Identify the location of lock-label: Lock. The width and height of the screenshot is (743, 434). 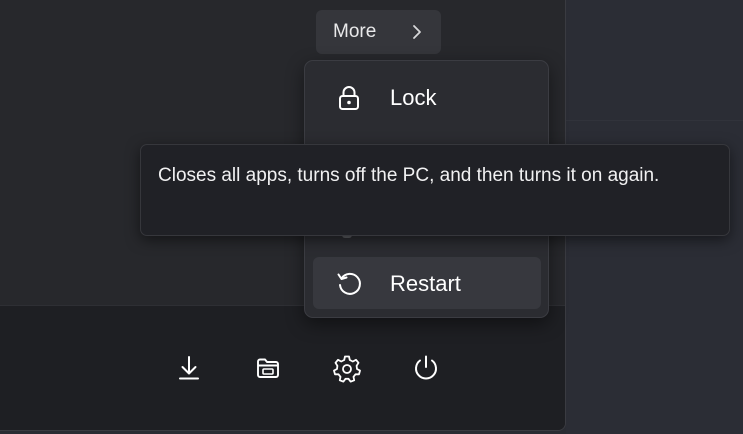
(413, 97).